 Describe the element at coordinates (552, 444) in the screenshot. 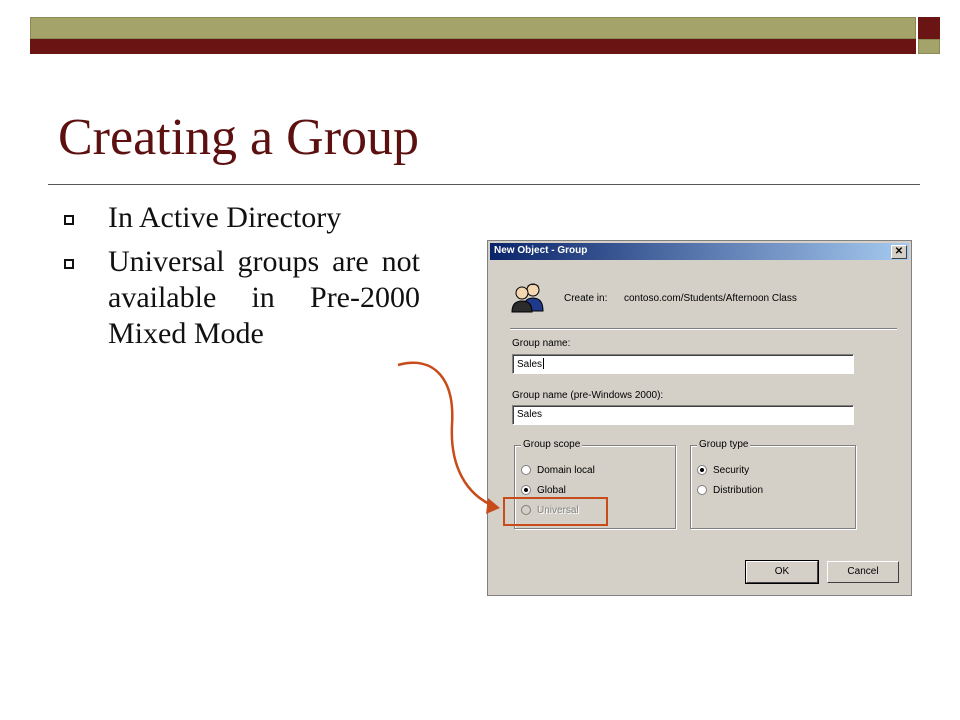

I see `group-scope-title: Group scope` at that location.